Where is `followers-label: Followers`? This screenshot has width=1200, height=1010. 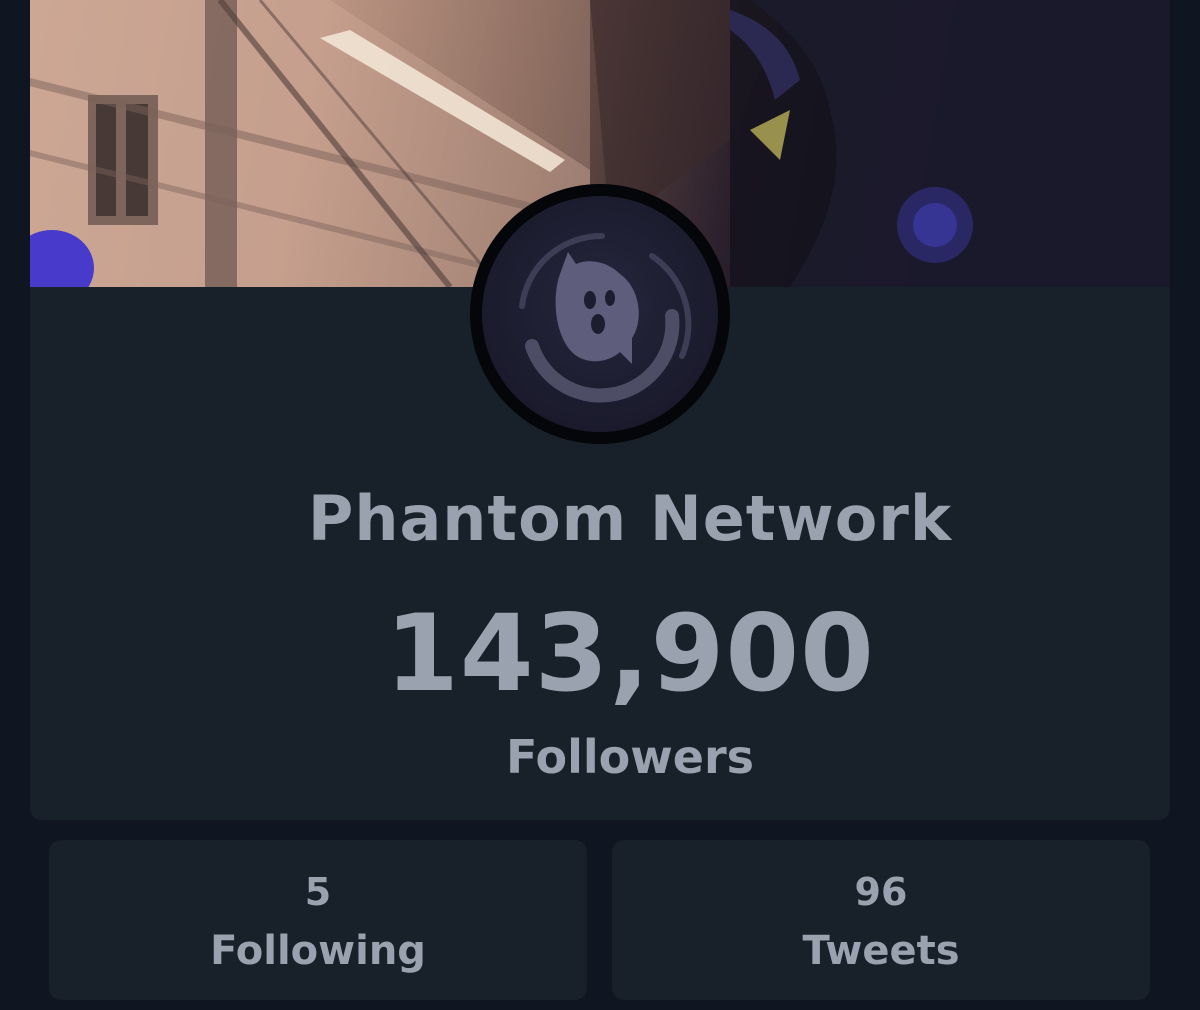
followers-label: Followers is located at coordinates (630, 757).